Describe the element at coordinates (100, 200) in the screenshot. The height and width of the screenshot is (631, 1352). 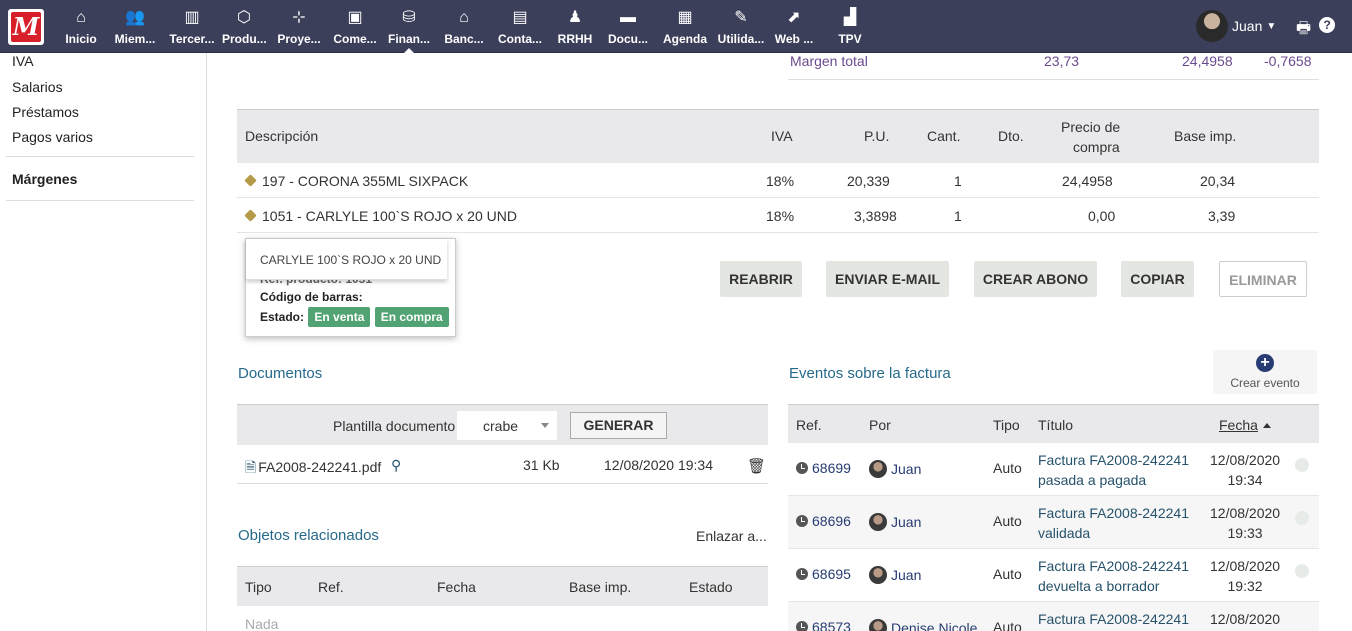
I see `sidebar-divider` at that location.